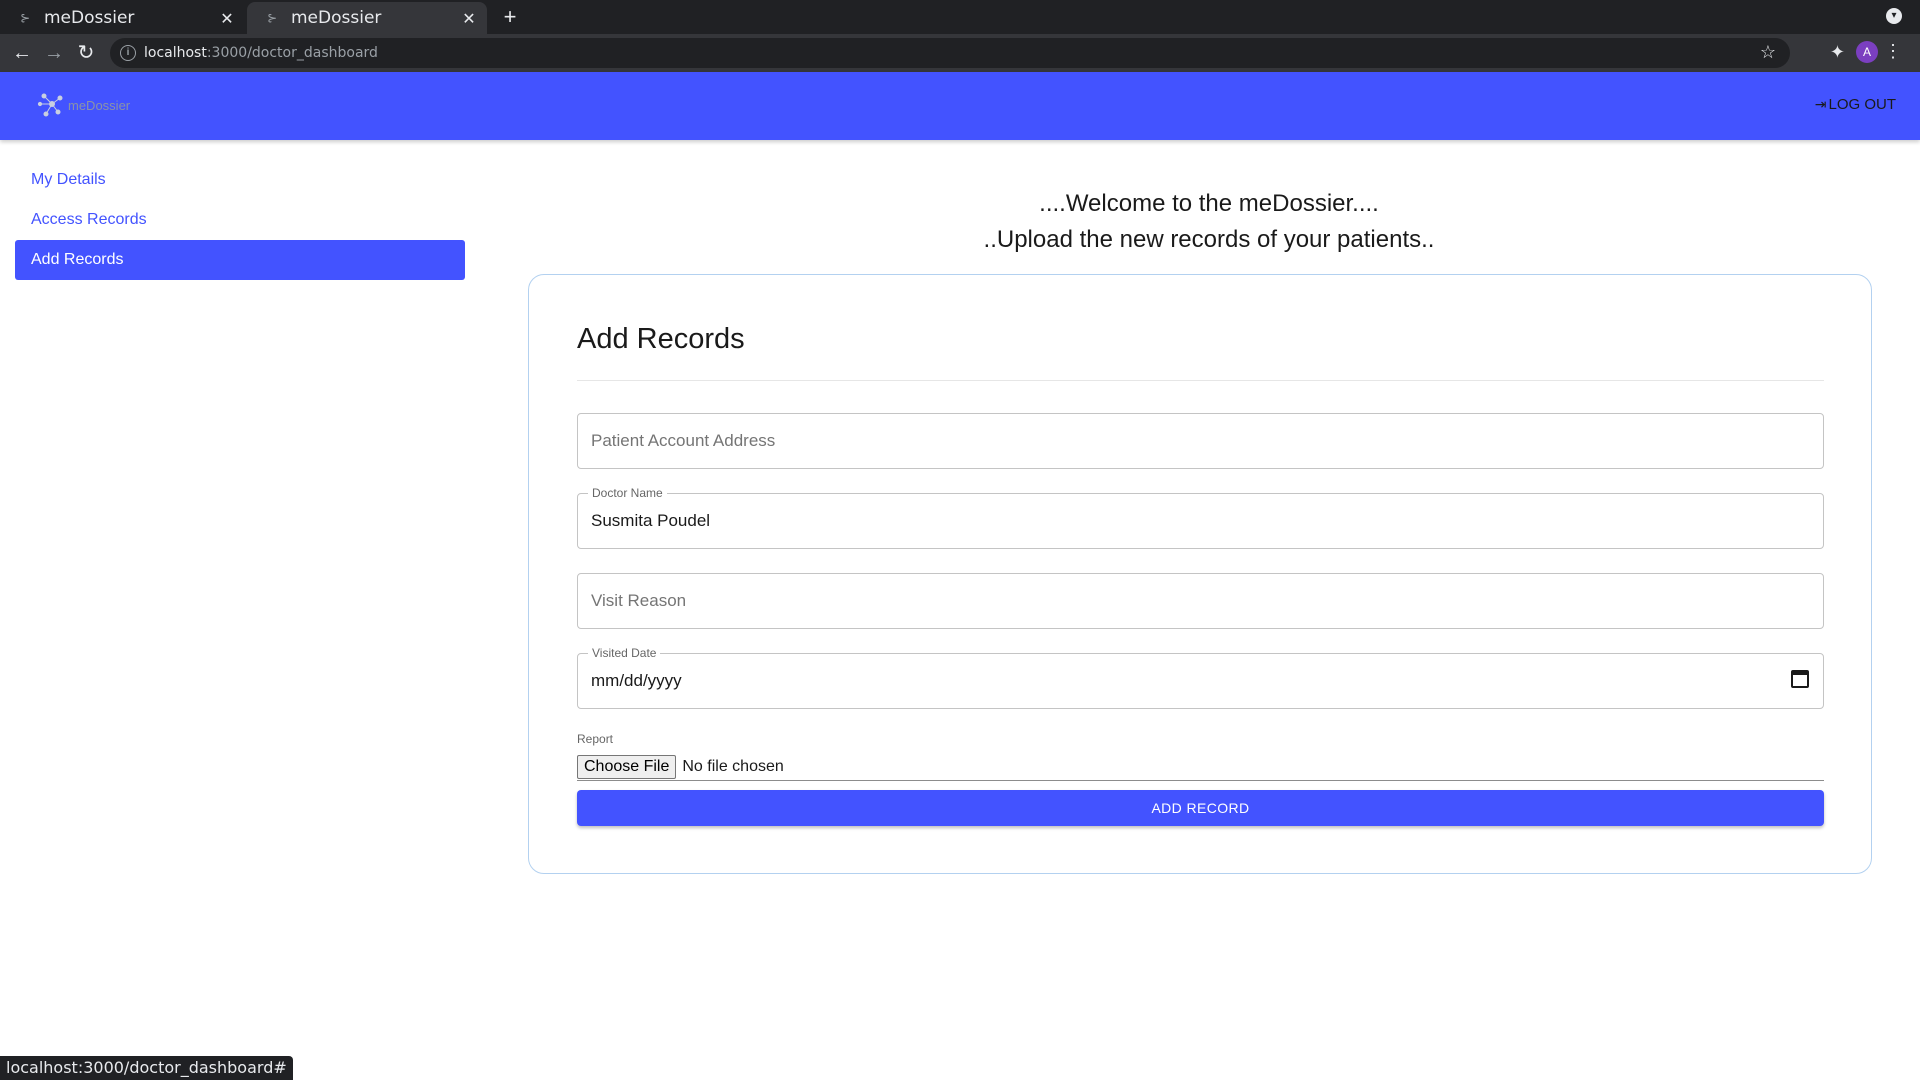  What do you see at coordinates (261, 53) in the screenshot?
I see `url-text: localhost:3000/doctor_dashboard` at bounding box center [261, 53].